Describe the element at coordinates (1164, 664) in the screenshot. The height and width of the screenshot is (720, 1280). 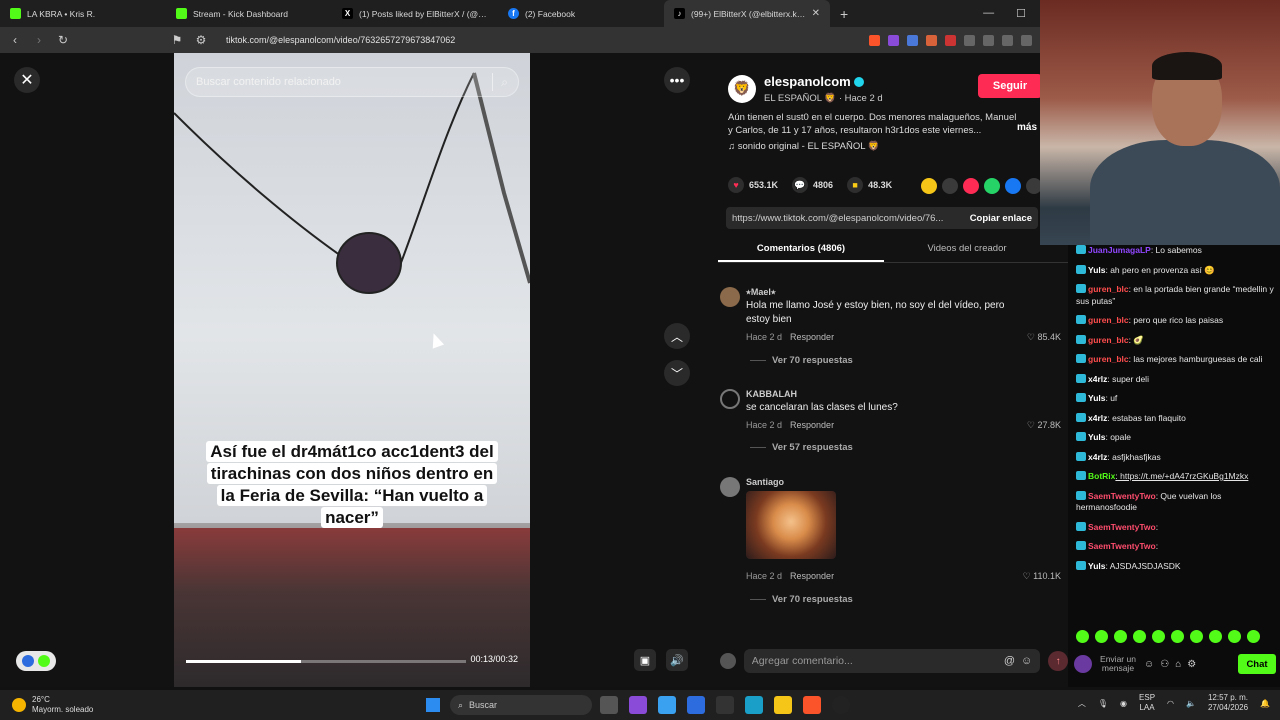
I see `users-icon: ⚇` at that location.